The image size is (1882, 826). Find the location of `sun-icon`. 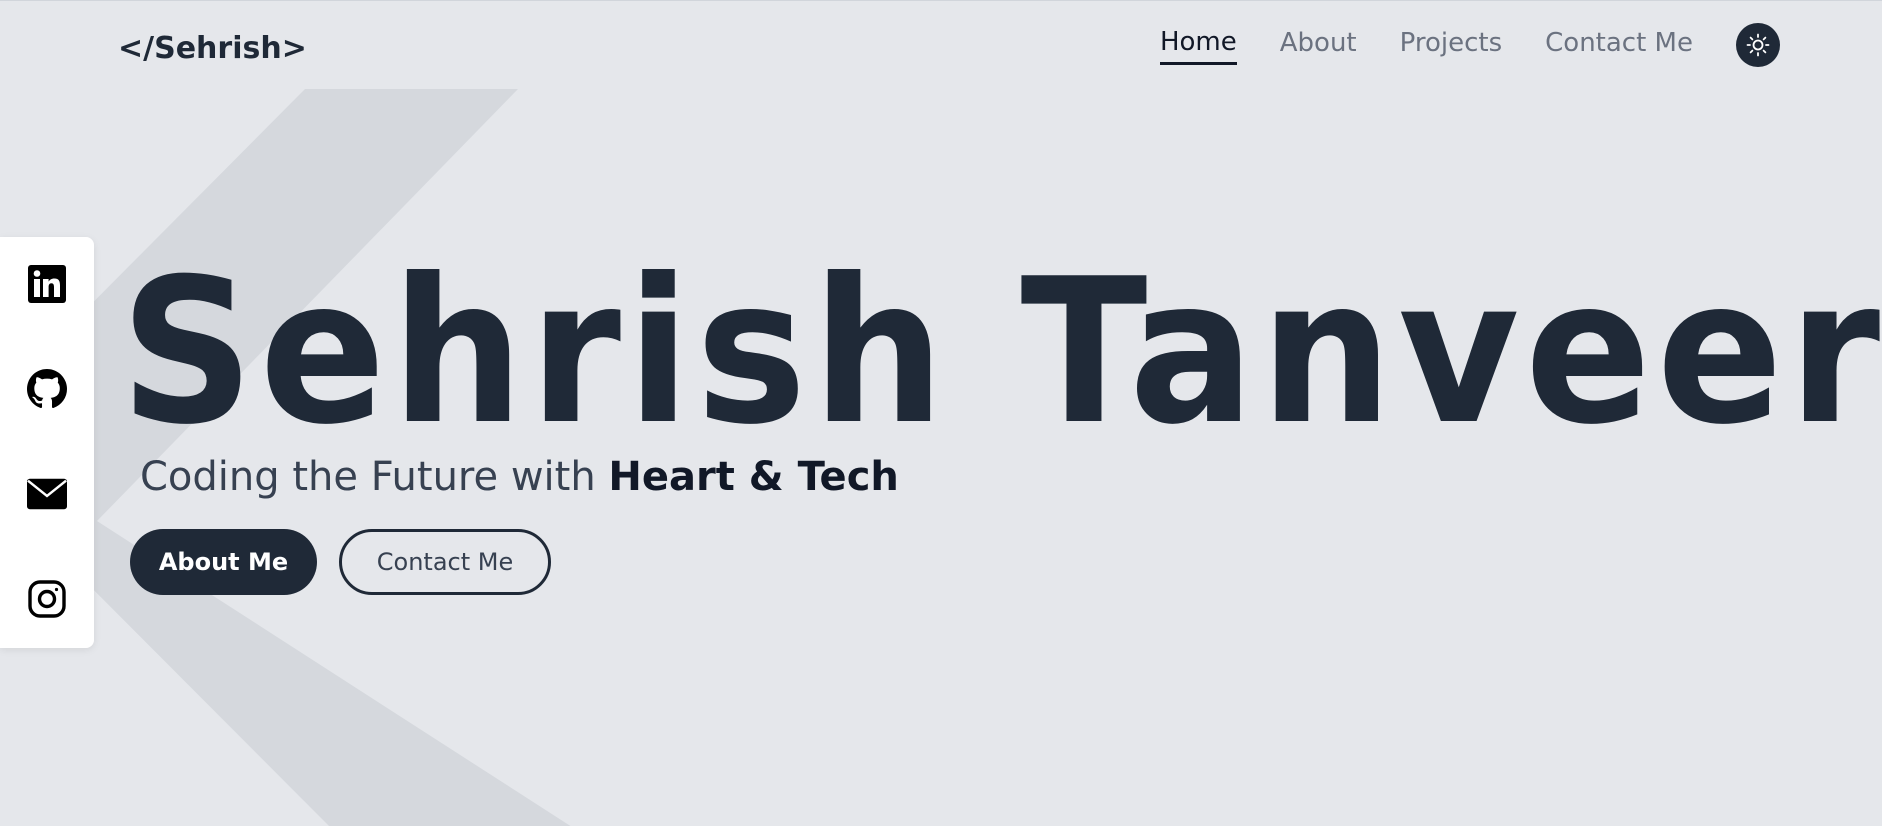

sun-icon is located at coordinates (1758, 45).